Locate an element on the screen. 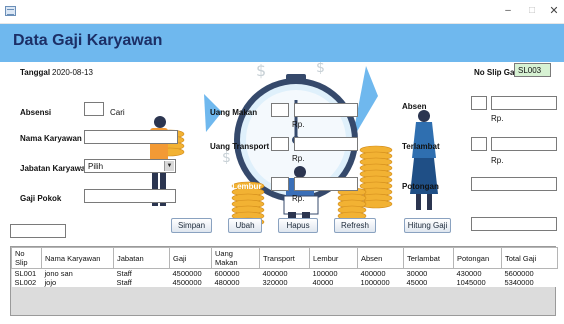 The width and height of the screenshot is (564, 324). gaji-pokok-field is located at coordinates (130, 196).